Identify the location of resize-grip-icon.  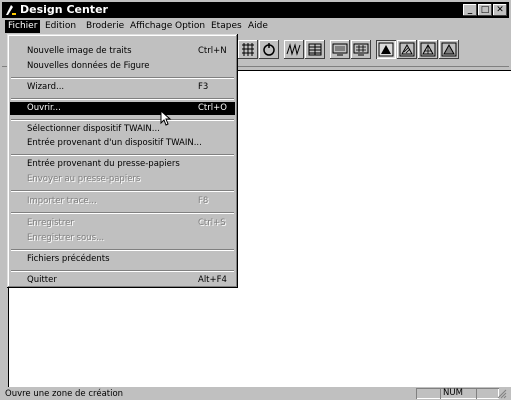
(502, 394).